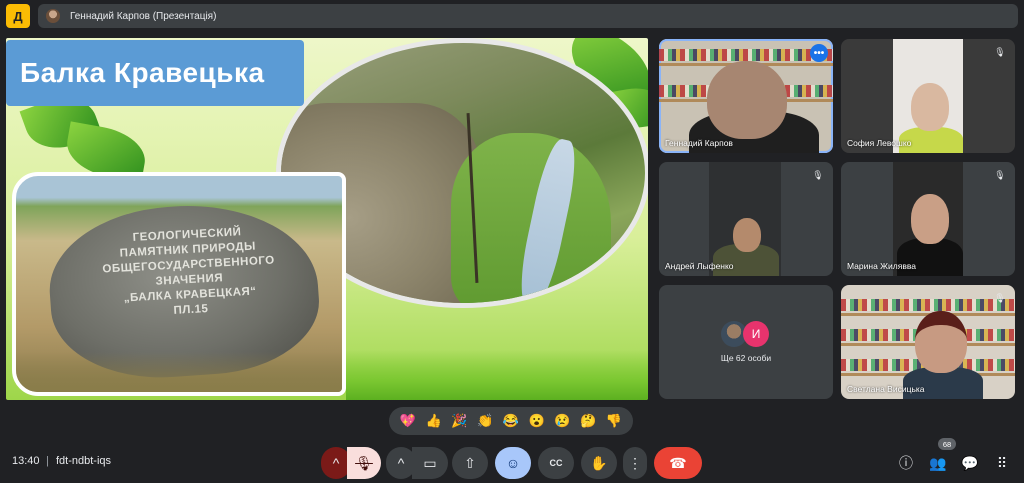 The height and width of the screenshot is (483, 1024). What do you see at coordinates (459, 421) in the screenshot?
I see `reaction-party: 🎉` at bounding box center [459, 421].